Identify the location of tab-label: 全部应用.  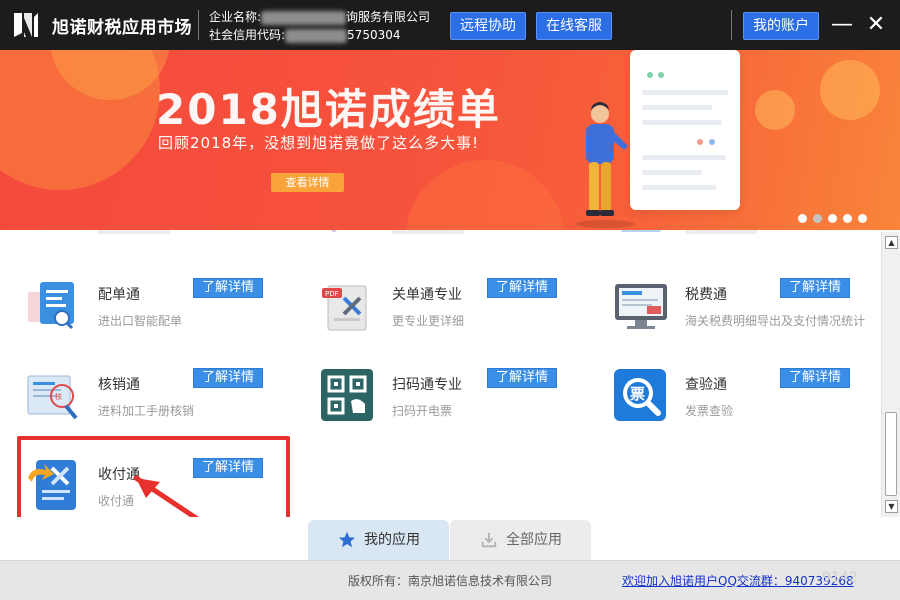
(534, 540).